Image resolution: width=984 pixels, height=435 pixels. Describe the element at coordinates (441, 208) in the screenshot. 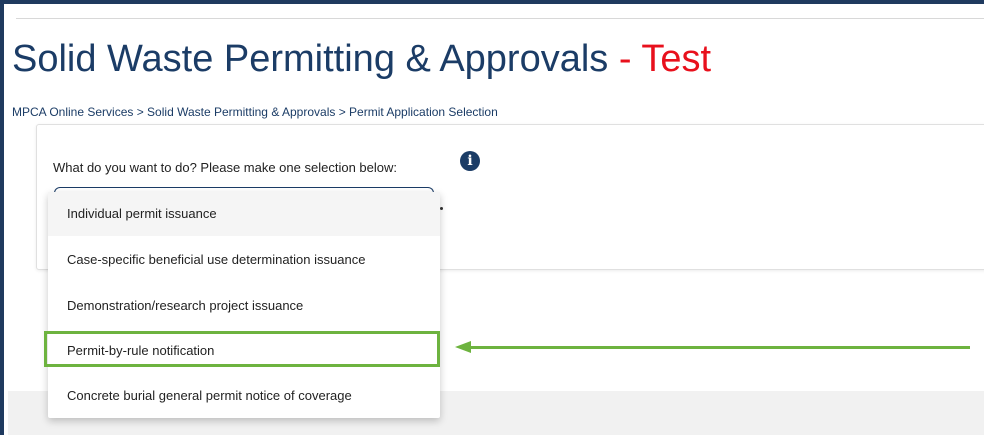

I see `chevron-down-icon` at that location.